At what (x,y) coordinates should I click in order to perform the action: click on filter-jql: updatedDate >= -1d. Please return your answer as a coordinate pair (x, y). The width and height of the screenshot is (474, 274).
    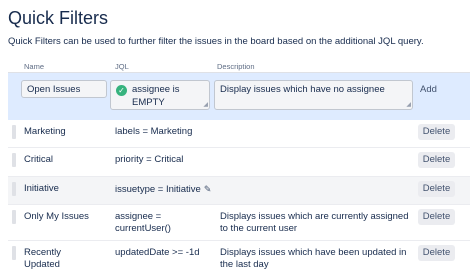
    Looking at the image, I should click on (157, 253).